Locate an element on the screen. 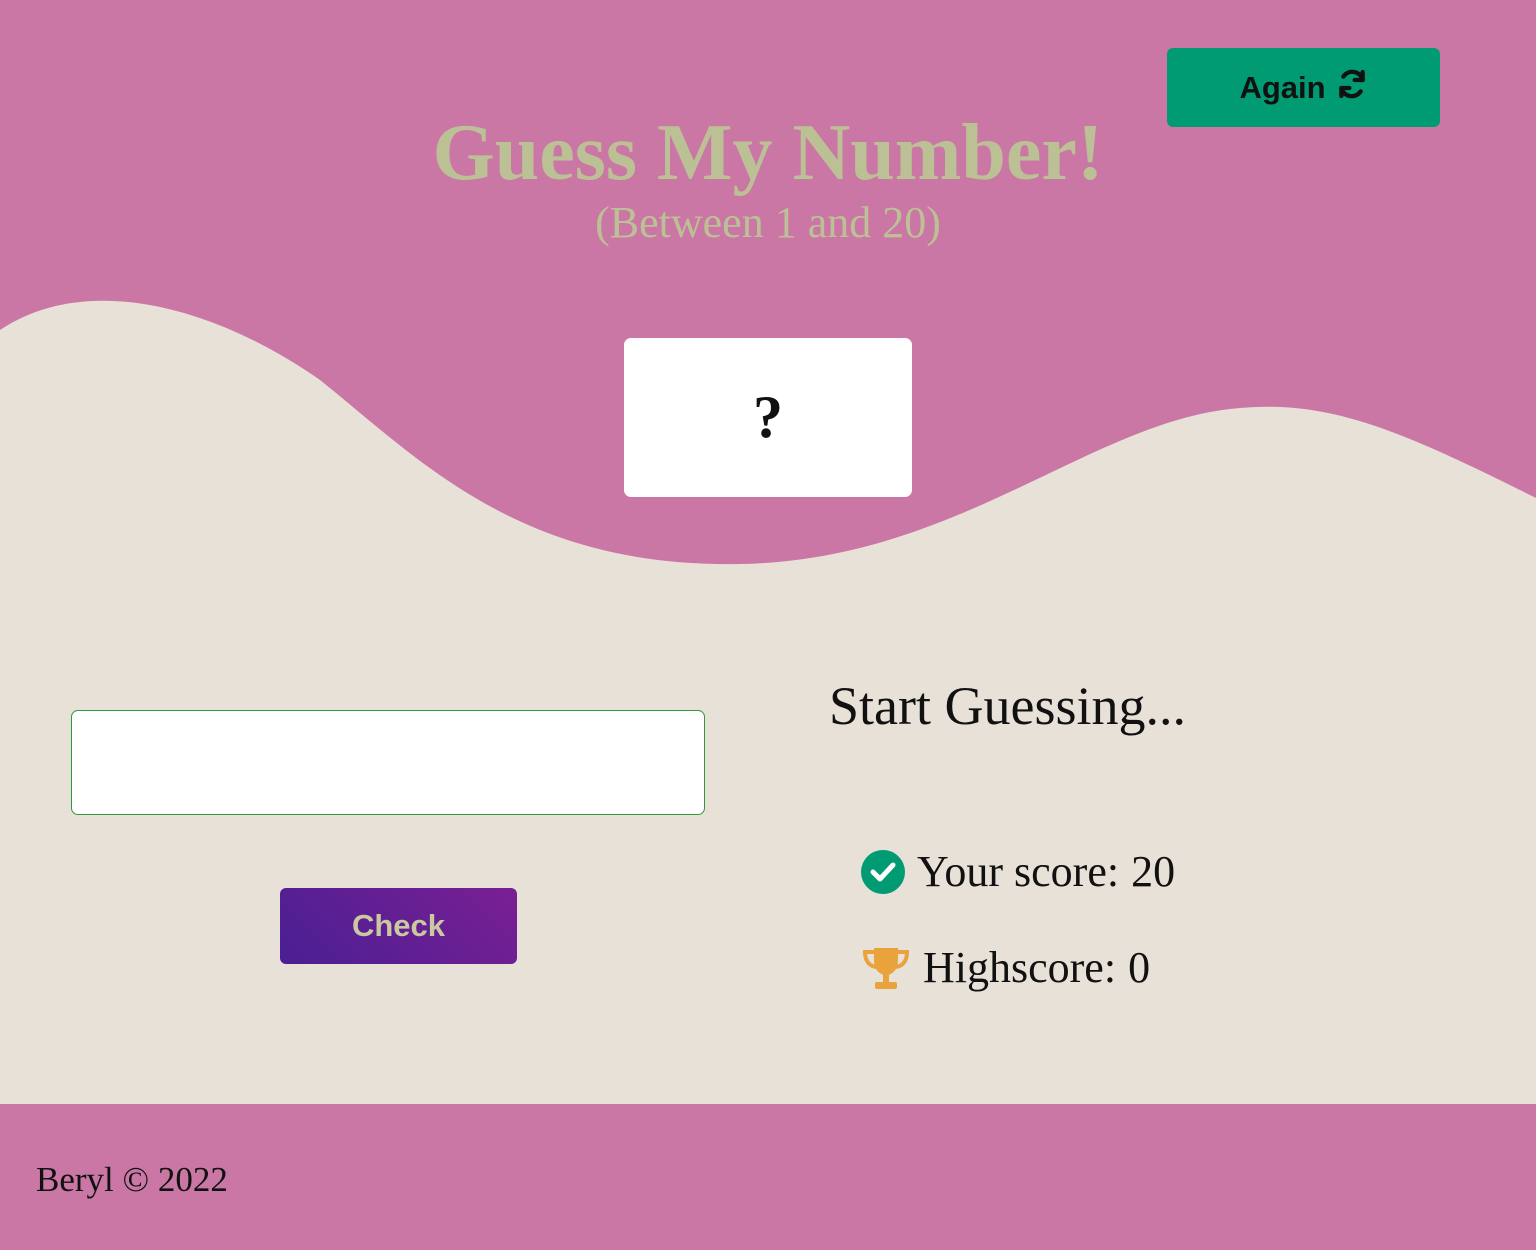 The width and height of the screenshot is (1536, 1250). secret-number: ? is located at coordinates (768, 417).